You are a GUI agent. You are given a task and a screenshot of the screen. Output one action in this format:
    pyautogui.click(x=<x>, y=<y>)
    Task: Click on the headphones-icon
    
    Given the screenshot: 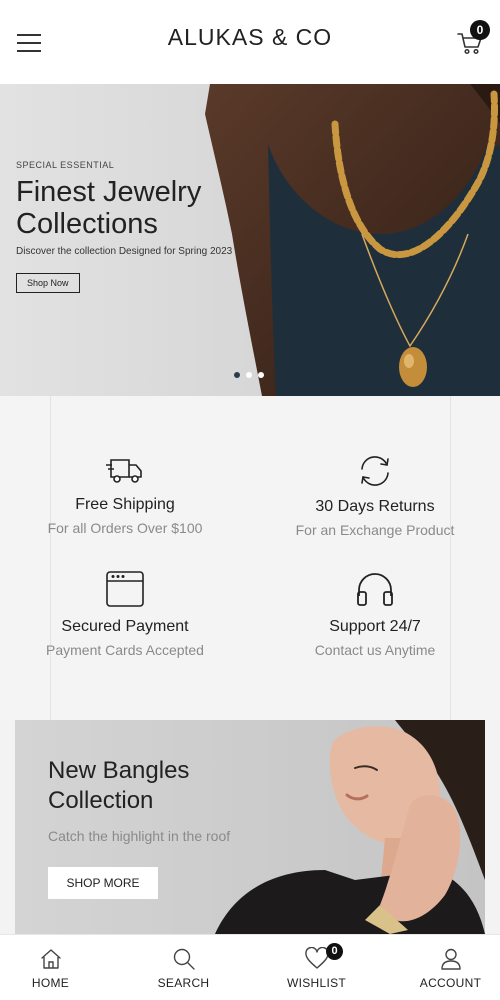 What is the action you would take?
    pyautogui.click(x=375, y=589)
    